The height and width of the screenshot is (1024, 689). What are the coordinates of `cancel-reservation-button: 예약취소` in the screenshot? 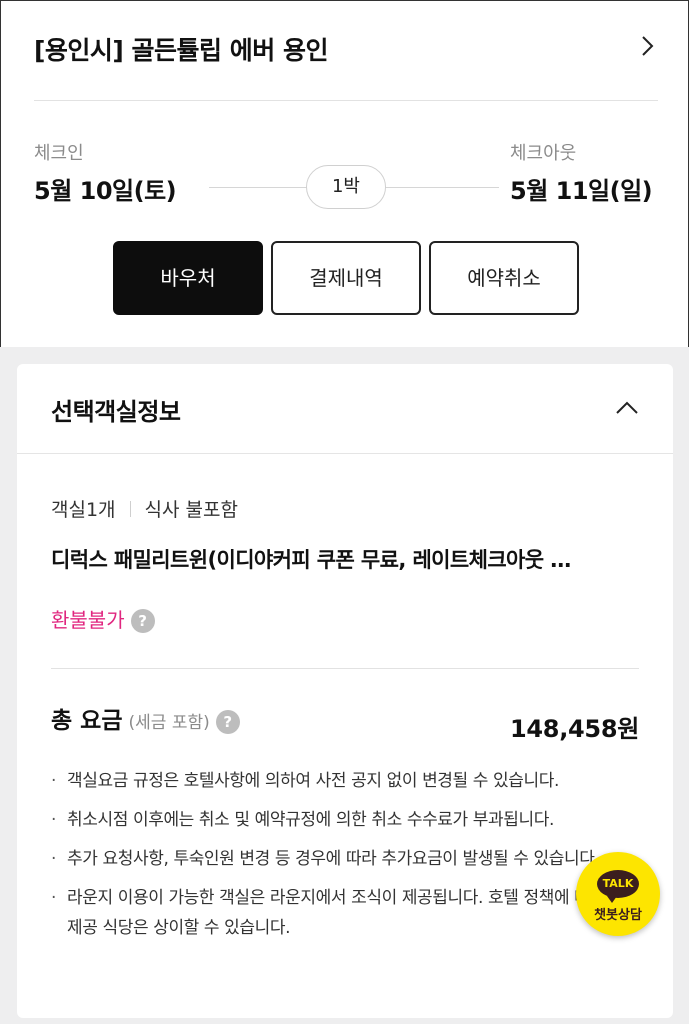 It's located at (504, 278).